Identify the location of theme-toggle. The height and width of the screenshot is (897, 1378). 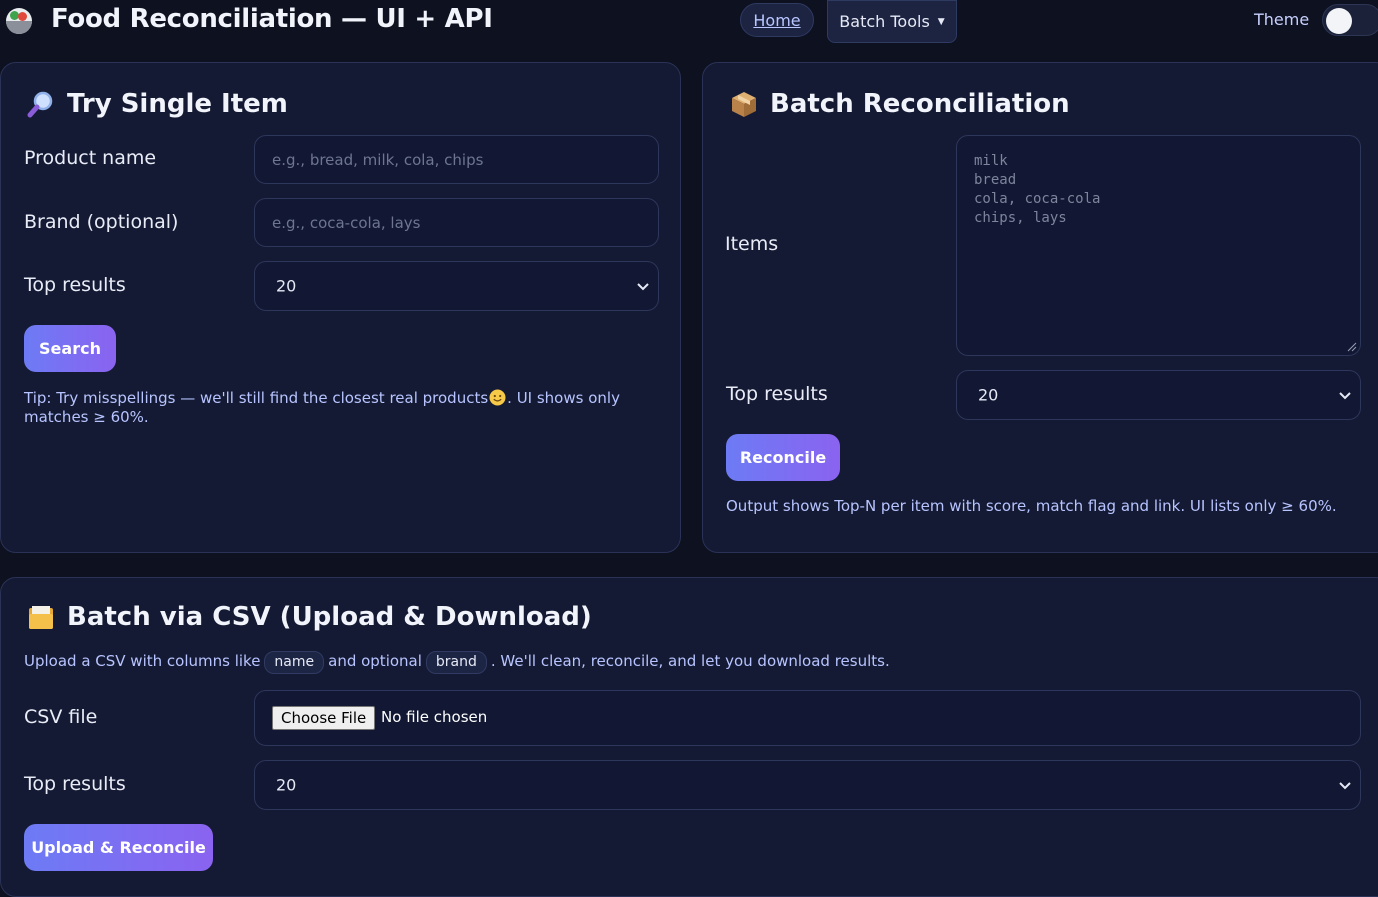
(1350, 20).